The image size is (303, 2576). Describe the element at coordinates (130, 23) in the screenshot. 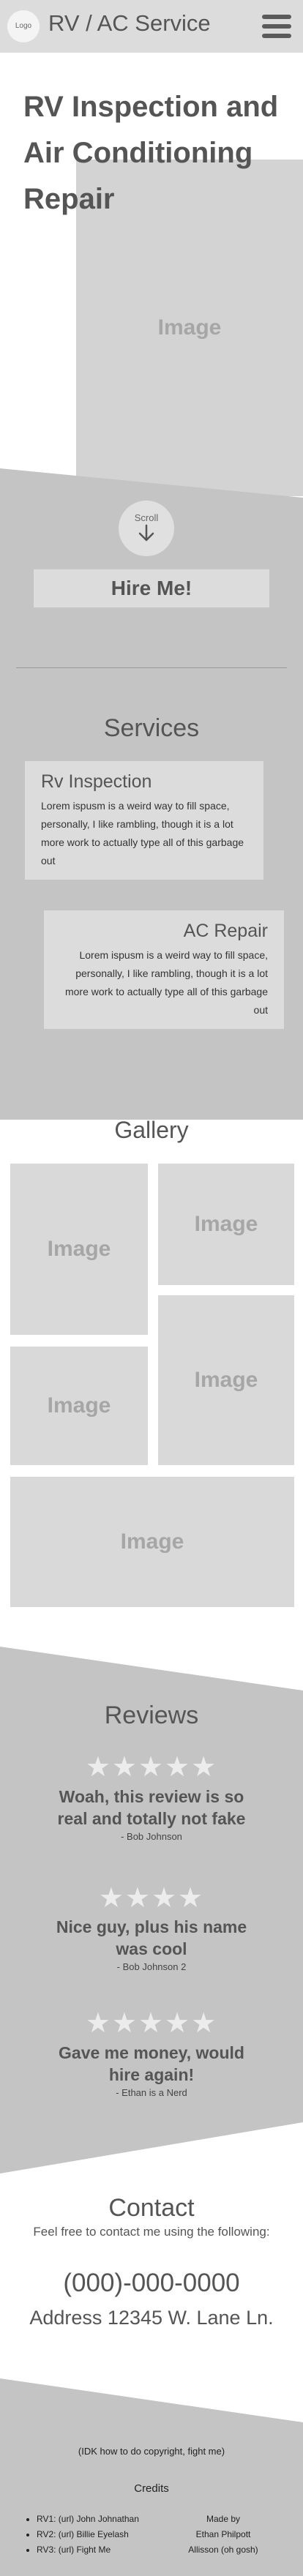

I see `site-title: RV / AC Service` at that location.